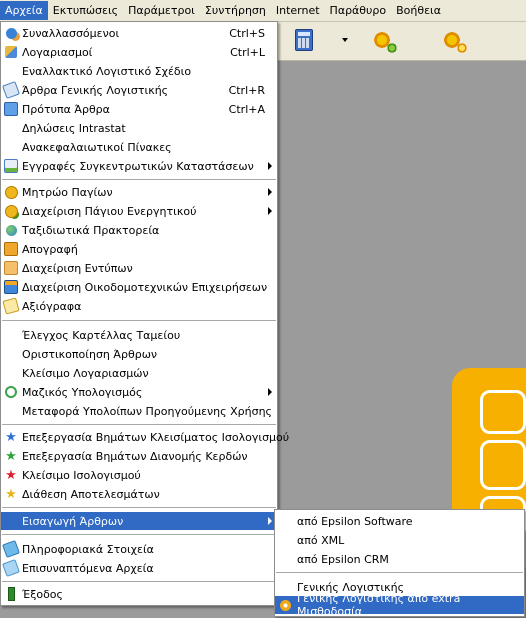  What do you see at coordinates (11, 594) in the screenshot?
I see `exit-icon` at bounding box center [11, 594].